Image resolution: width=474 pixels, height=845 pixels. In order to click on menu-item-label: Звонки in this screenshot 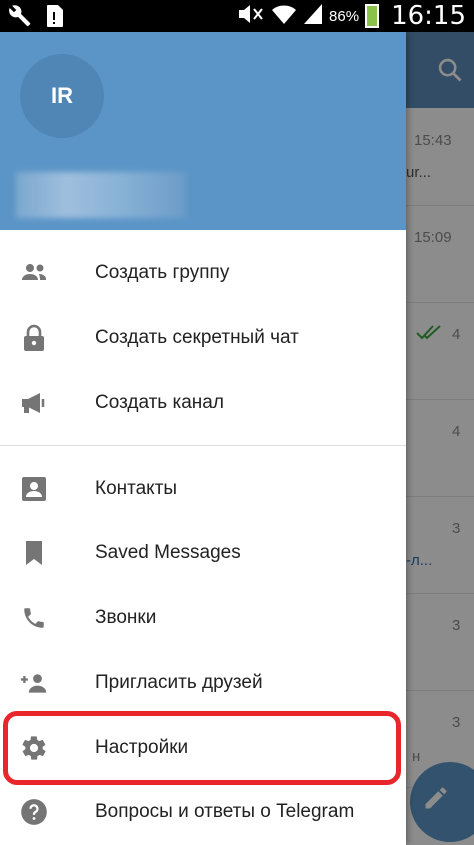, I will do `click(126, 617)`.